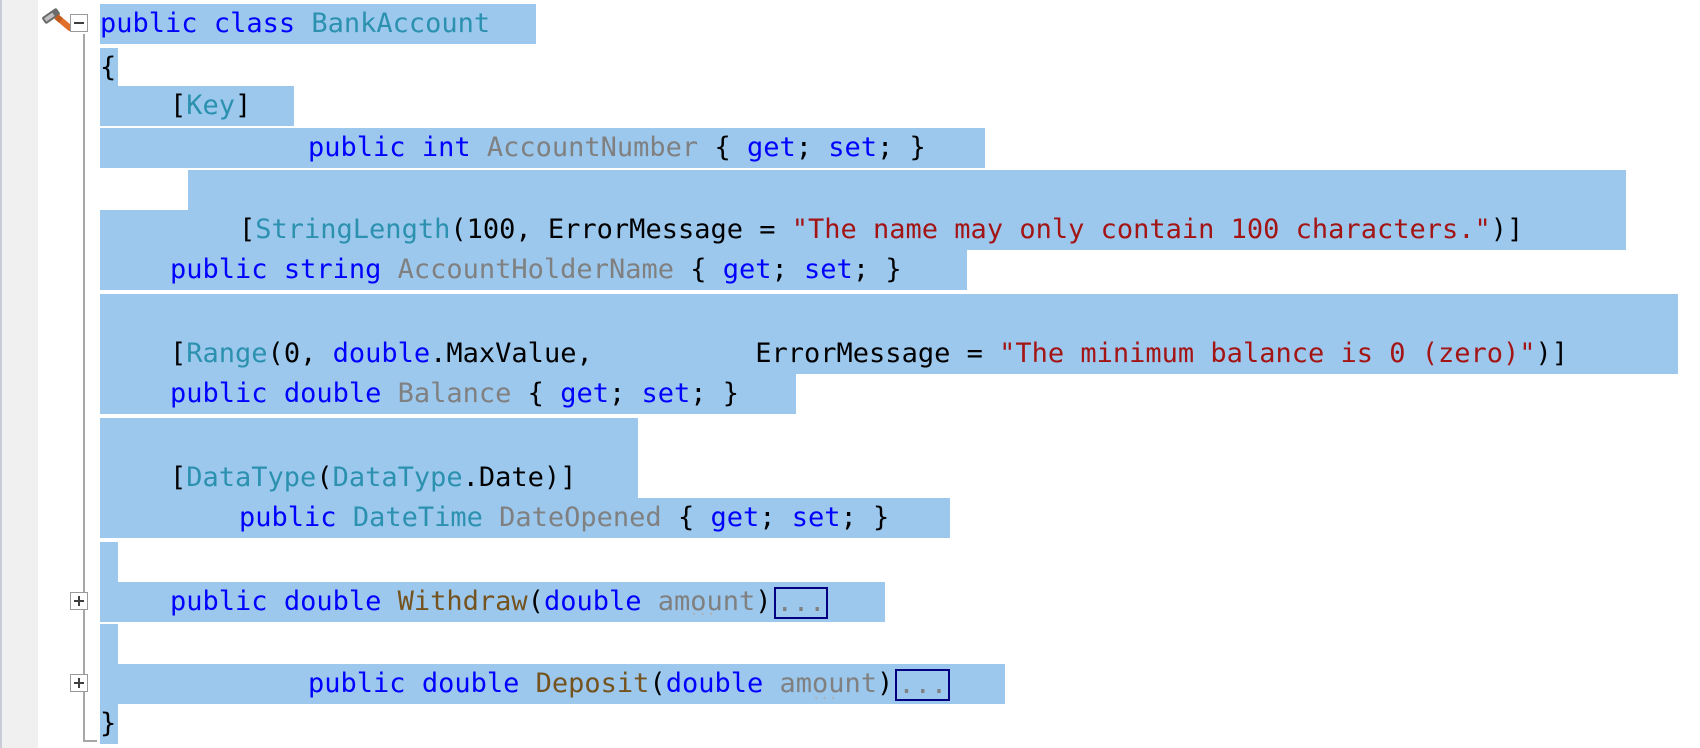 The width and height of the screenshot is (1700, 748). Describe the element at coordinates (79, 23) in the screenshot. I see `collapse-class-toggle` at that location.